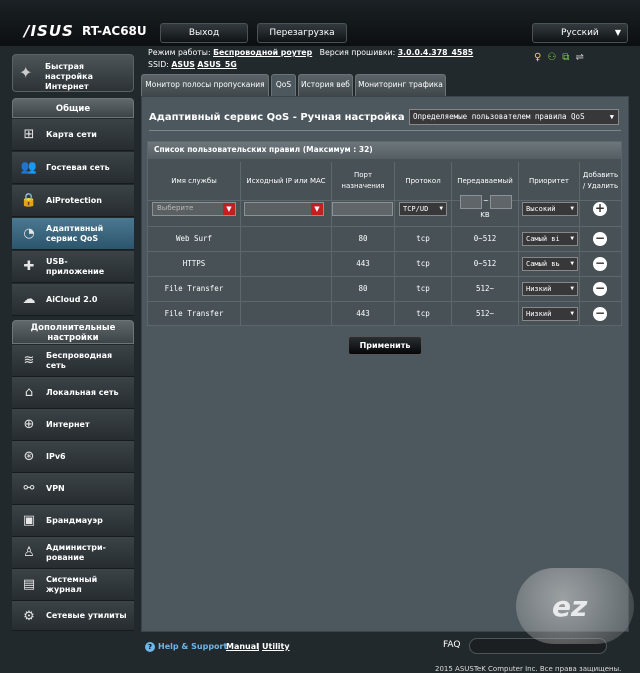  I want to click on sidebar-item-label: AiProtection, so click(74, 200).